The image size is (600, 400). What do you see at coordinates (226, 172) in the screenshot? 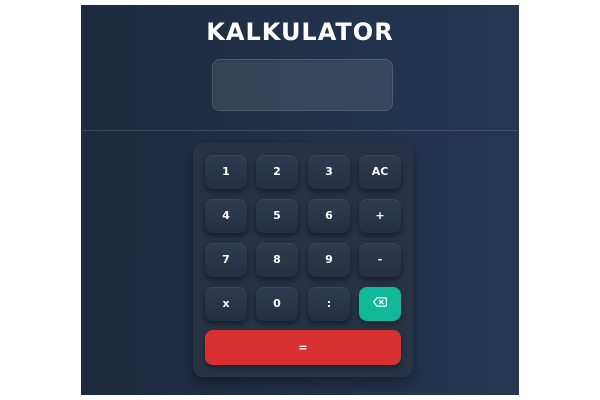
I see `key-1: 1` at bounding box center [226, 172].